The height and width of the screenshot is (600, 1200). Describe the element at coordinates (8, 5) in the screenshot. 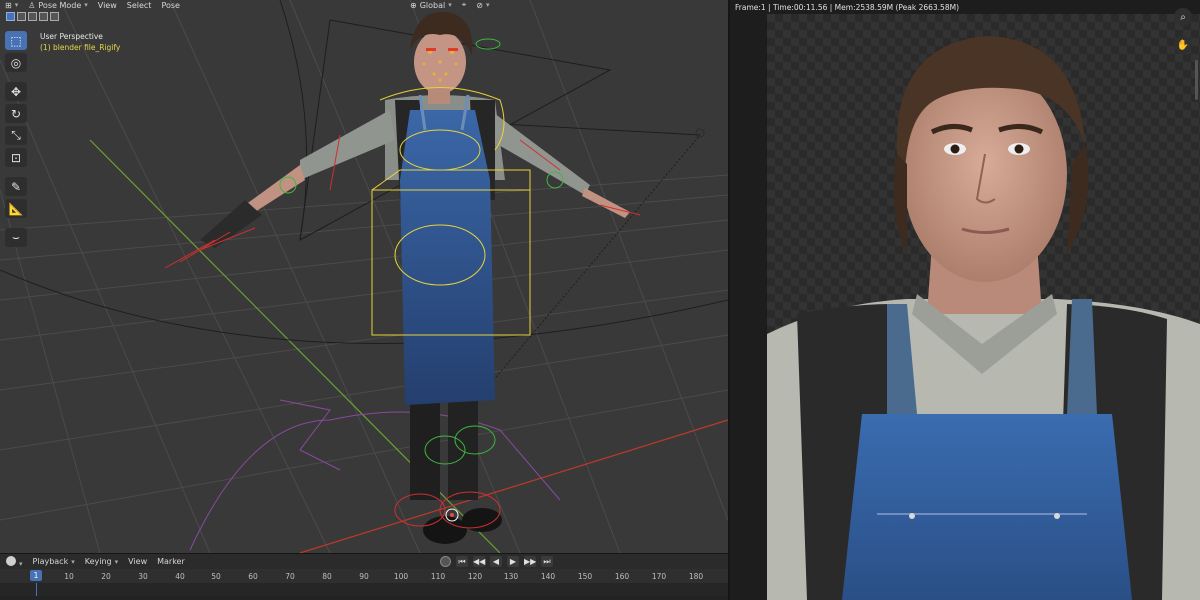

I see `3d-viewport-icon: ⊞` at that location.